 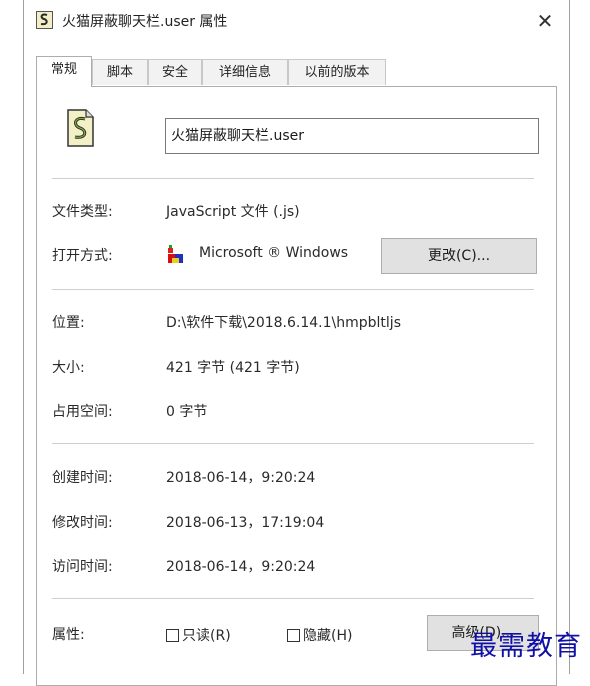 What do you see at coordinates (206, 636) in the screenshot?
I see `readonly-label: 只读(R)` at bounding box center [206, 636].